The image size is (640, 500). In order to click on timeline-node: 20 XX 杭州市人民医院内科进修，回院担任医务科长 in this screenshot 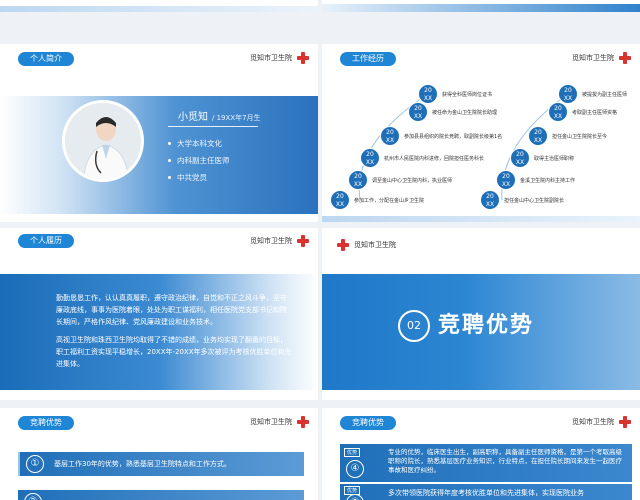, I will do `click(422, 158)`.